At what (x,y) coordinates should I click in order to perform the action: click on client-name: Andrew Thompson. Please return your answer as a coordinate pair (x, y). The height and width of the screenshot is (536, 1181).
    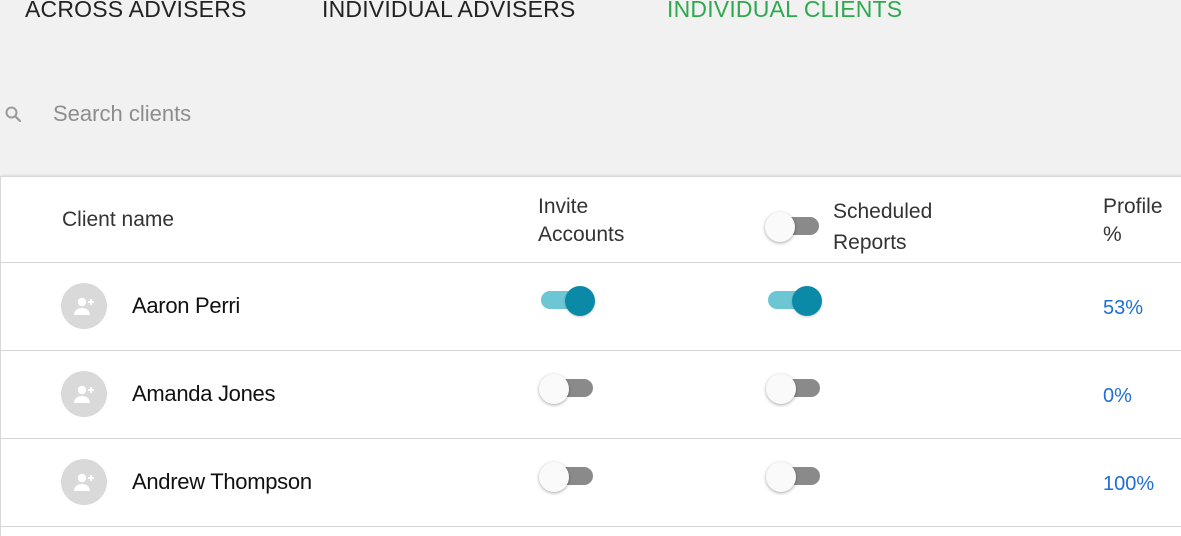
    Looking at the image, I should click on (222, 482).